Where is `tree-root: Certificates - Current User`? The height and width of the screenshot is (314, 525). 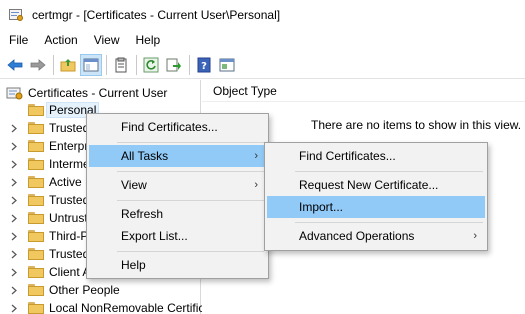
tree-root: Certificates - Current User is located at coordinates (86, 93).